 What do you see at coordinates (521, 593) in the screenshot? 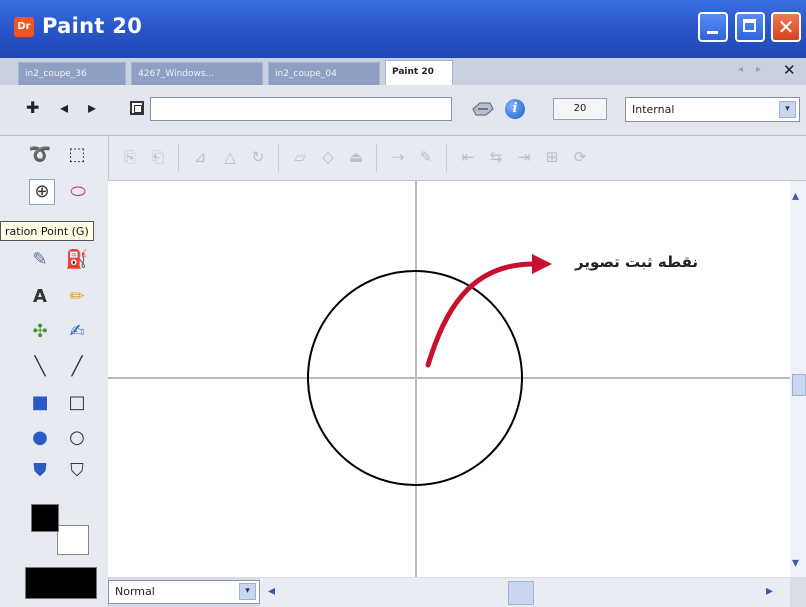
I see `horizontal-scroll-thumb` at bounding box center [521, 593].